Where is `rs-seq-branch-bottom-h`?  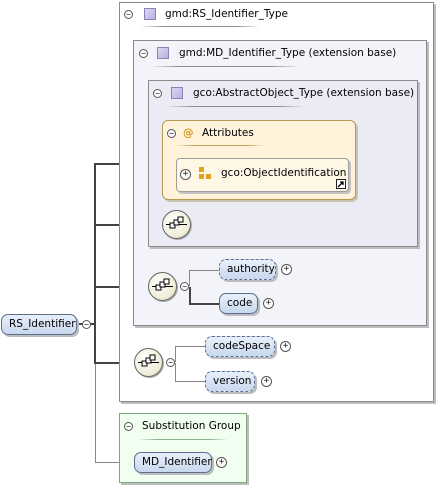 rs-seq-branch-bottom-h is located at coordinates (190, 381).